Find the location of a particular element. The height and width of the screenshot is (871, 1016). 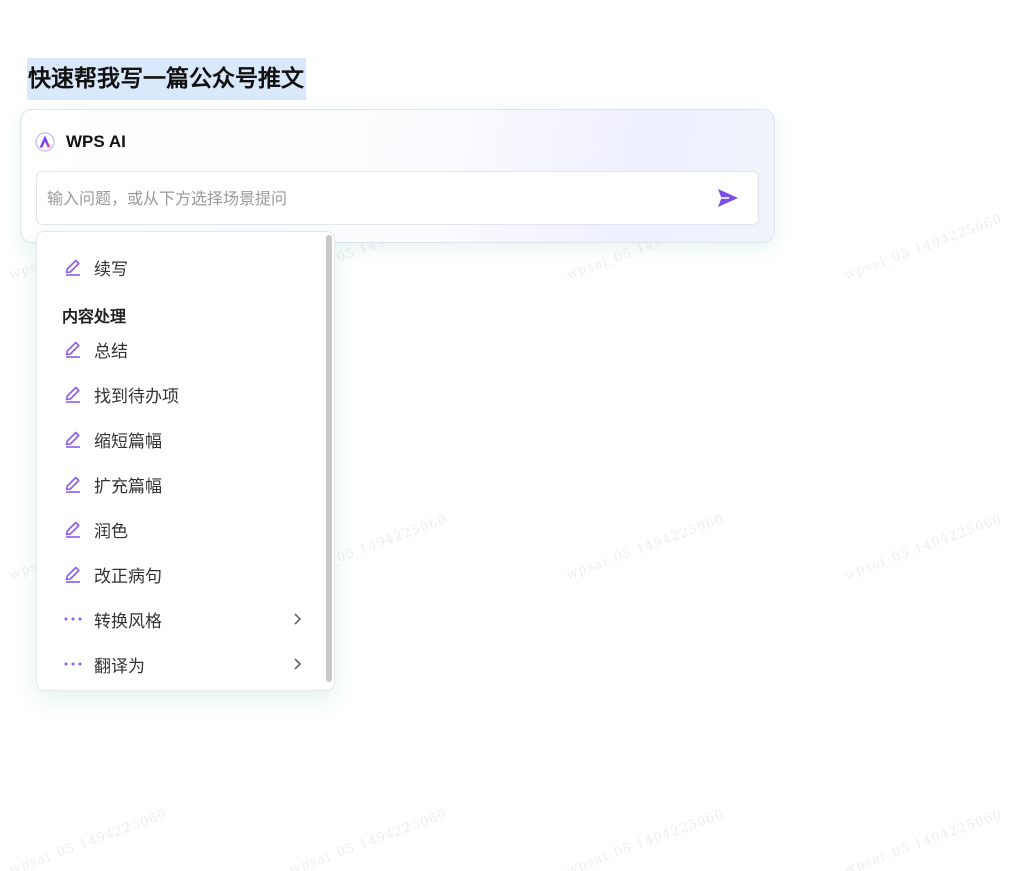

menu-item-label: 润色 is located at coordinates (111, 531).